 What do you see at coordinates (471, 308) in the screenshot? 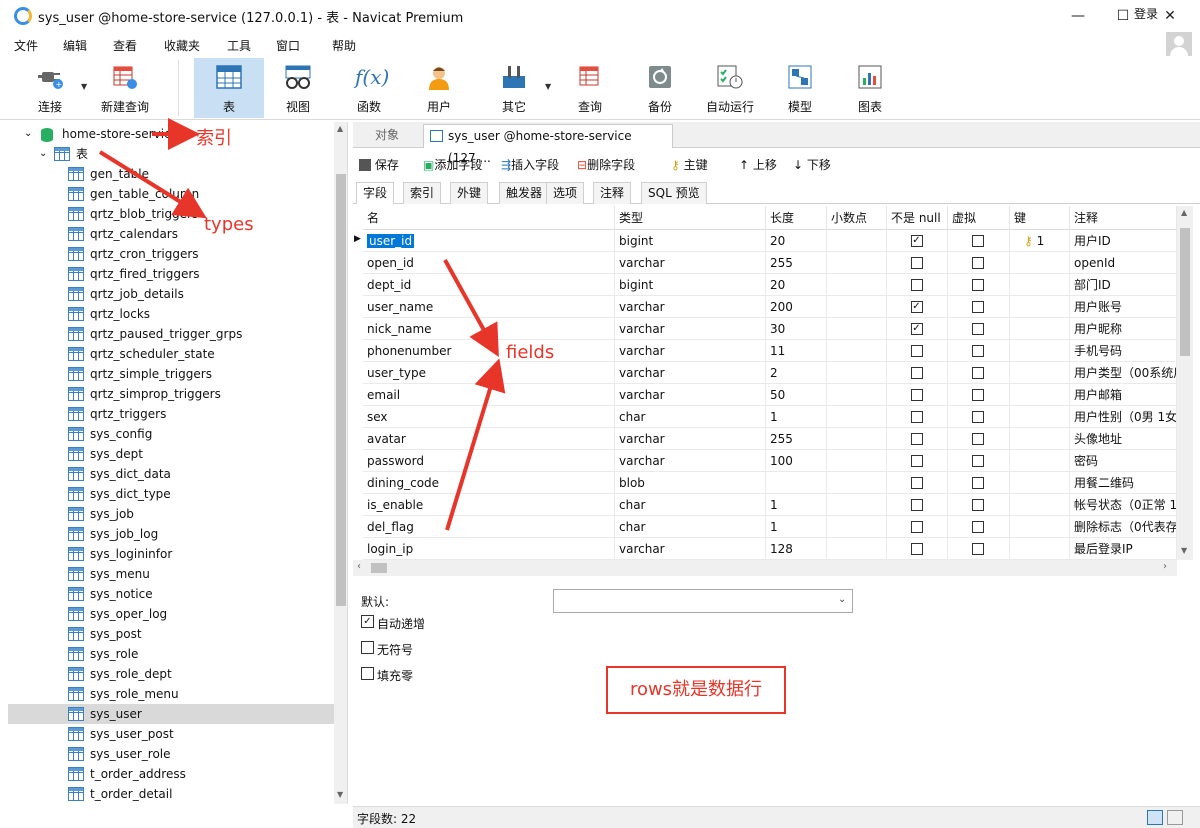
I see `arrow-fields-up` at bounding box center [471, 308].